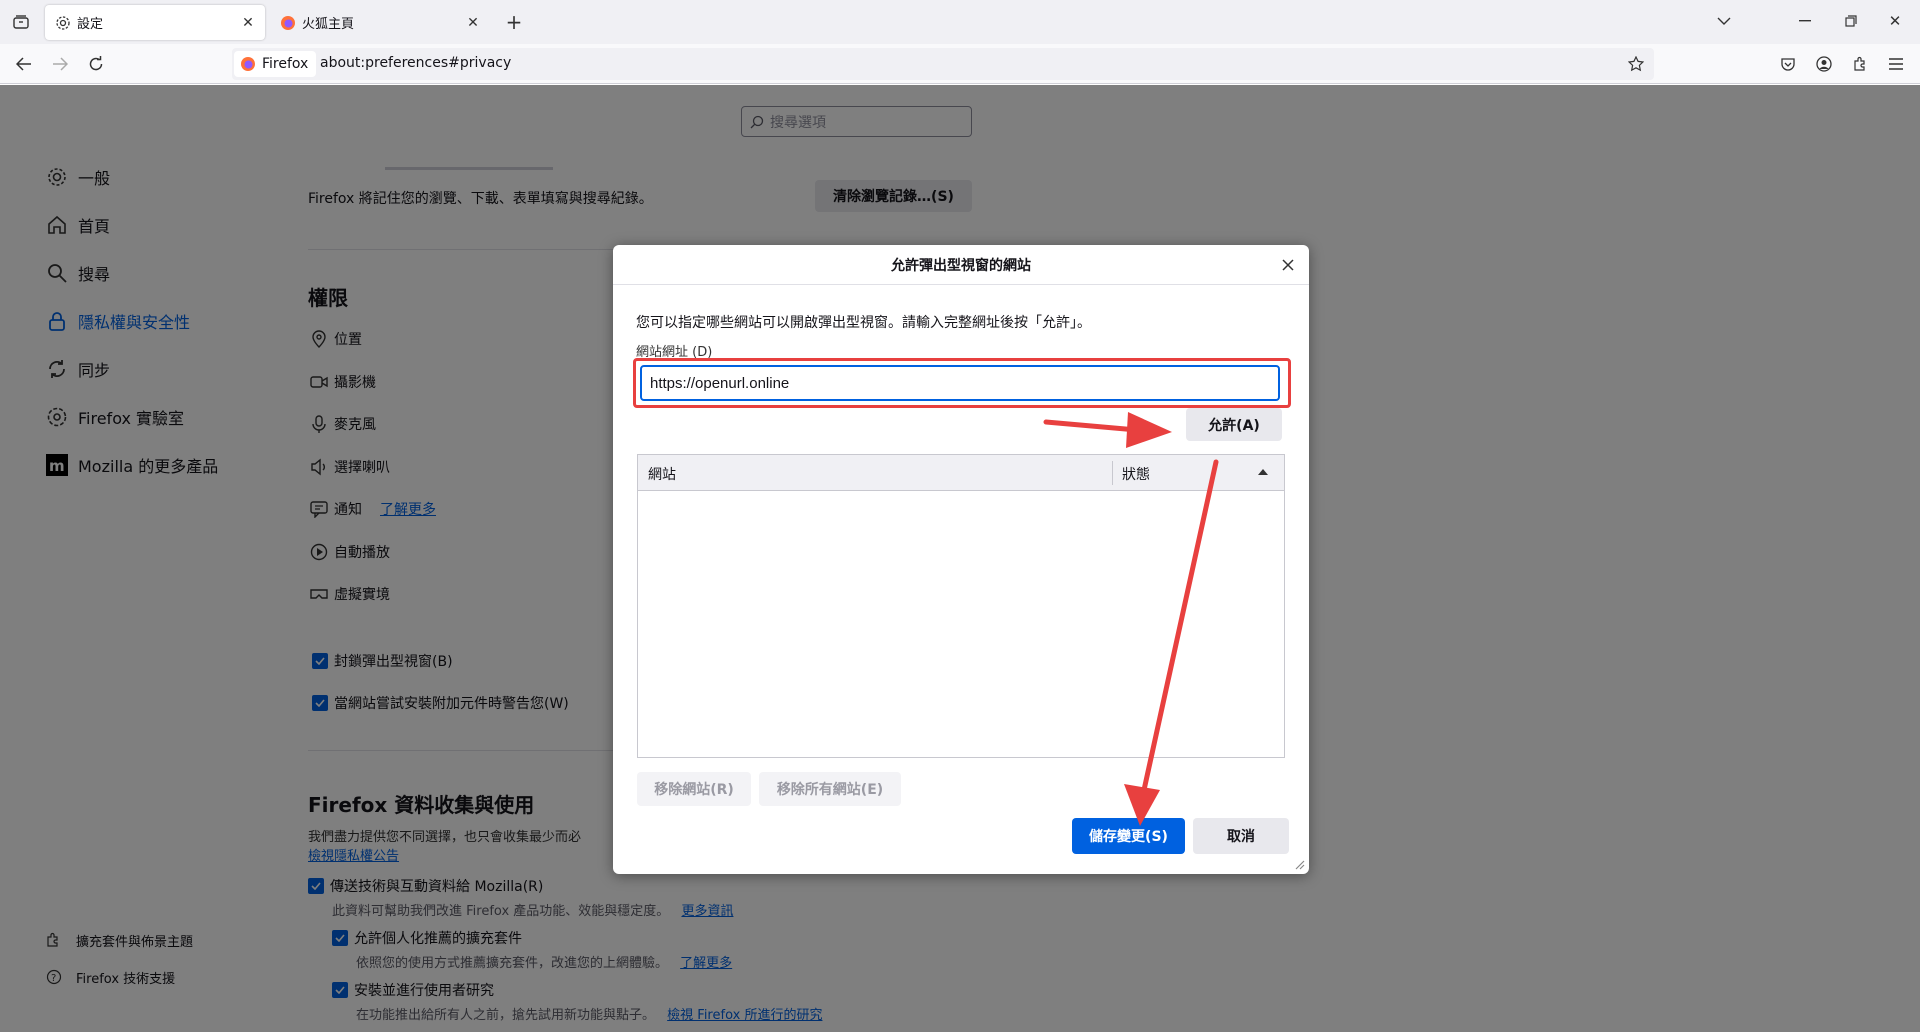  Describe the element at coordinates (961, 265) in the screenshot. I see `dialog-title: 允許彈出型視窗的網站` at that location.